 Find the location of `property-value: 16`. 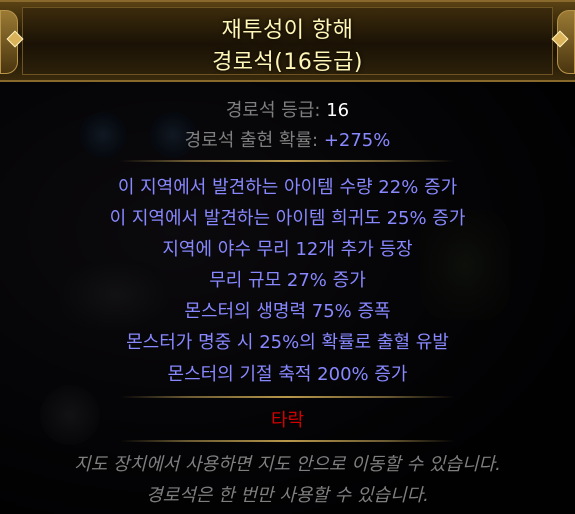

property-value: 16 is located at coordinates (338, 110).